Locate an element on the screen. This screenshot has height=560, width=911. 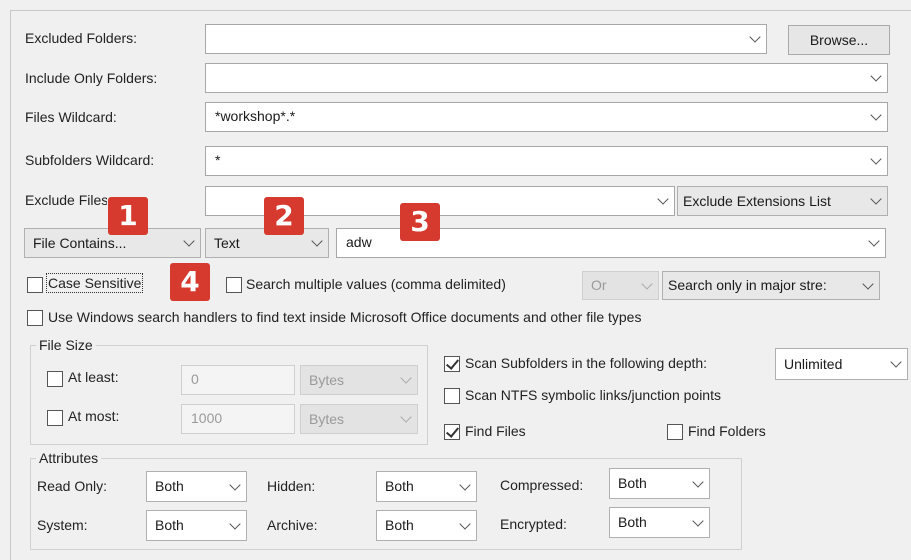
excluded-folders-combo is located at coordinates (486, 39).